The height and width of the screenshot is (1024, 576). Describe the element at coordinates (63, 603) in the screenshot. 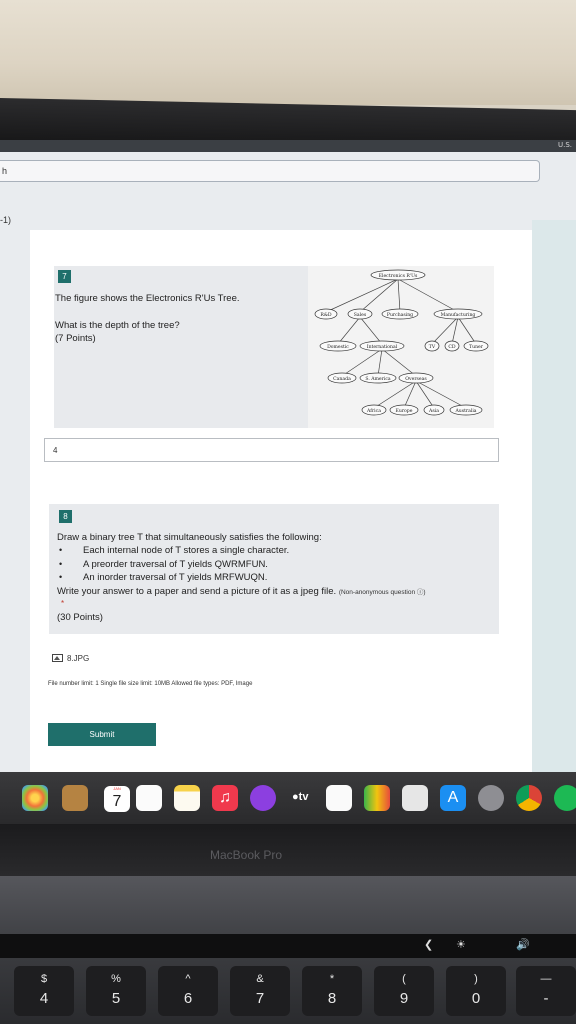

I see `required-asterisk: *` at that location.